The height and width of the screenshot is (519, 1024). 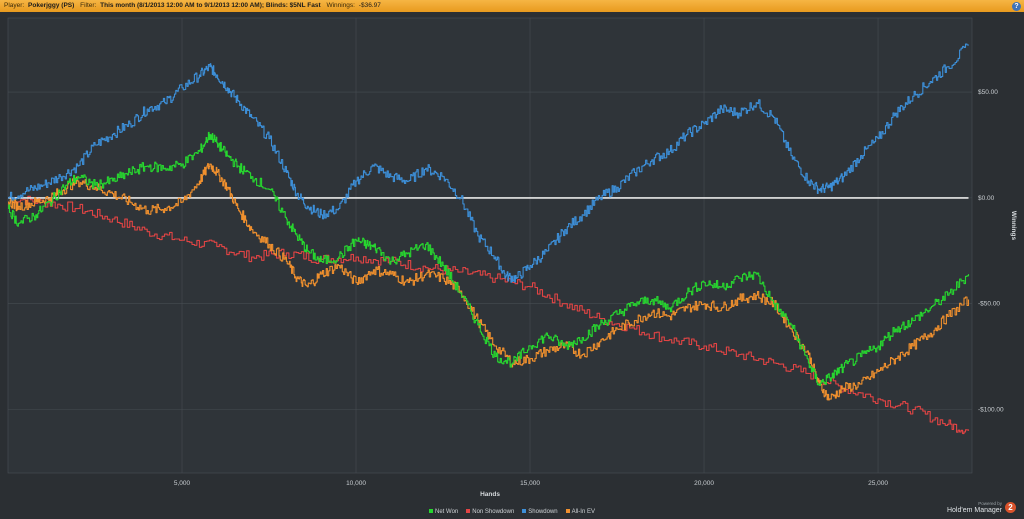 What do you see at coordinates (530, 483) in the screenshot?
I see `x-tick-label: 15,000` at bounding box center [530, 483].